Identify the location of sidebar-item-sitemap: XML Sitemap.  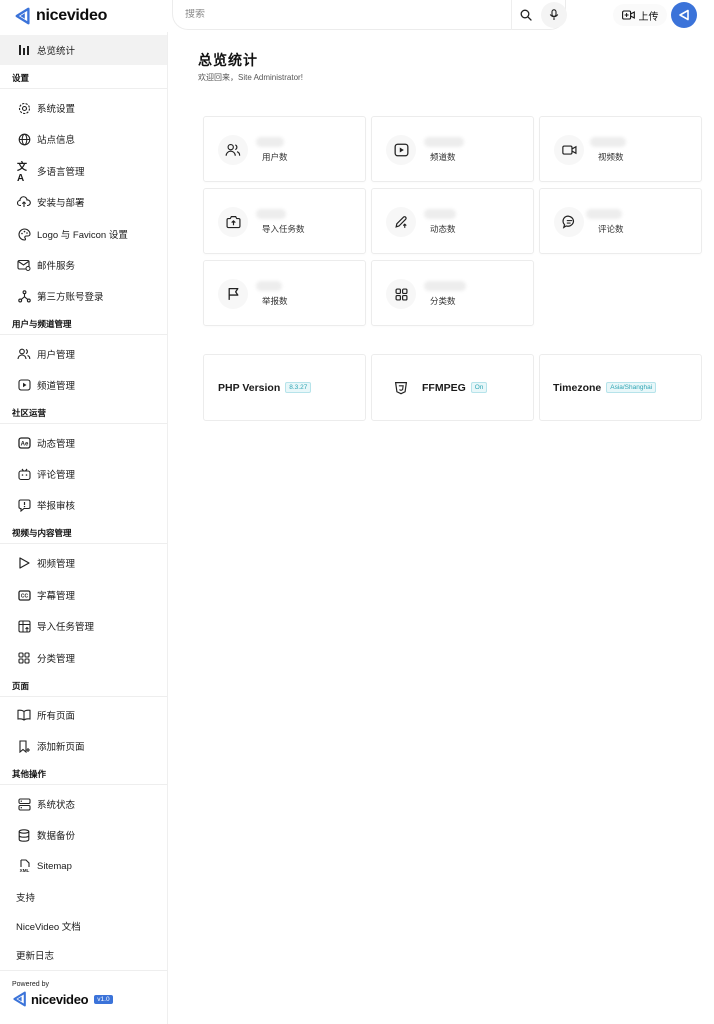
(83, 866).